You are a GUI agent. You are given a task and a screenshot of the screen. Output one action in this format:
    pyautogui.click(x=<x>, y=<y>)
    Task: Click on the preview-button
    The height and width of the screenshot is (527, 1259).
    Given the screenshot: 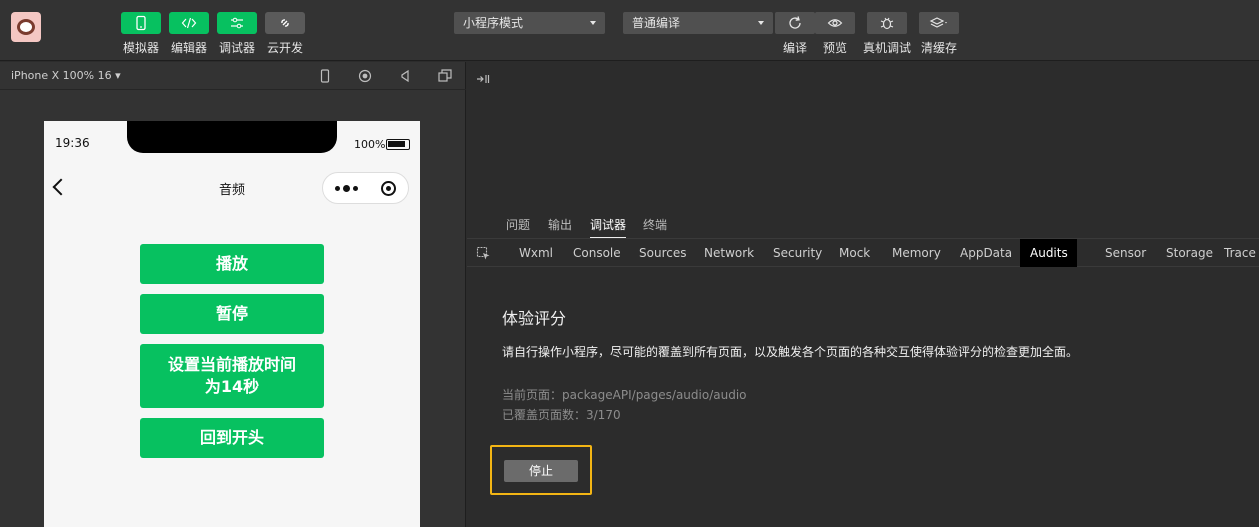 What is the action you would take?
    pyautogui.click(x=835, y=23)
    